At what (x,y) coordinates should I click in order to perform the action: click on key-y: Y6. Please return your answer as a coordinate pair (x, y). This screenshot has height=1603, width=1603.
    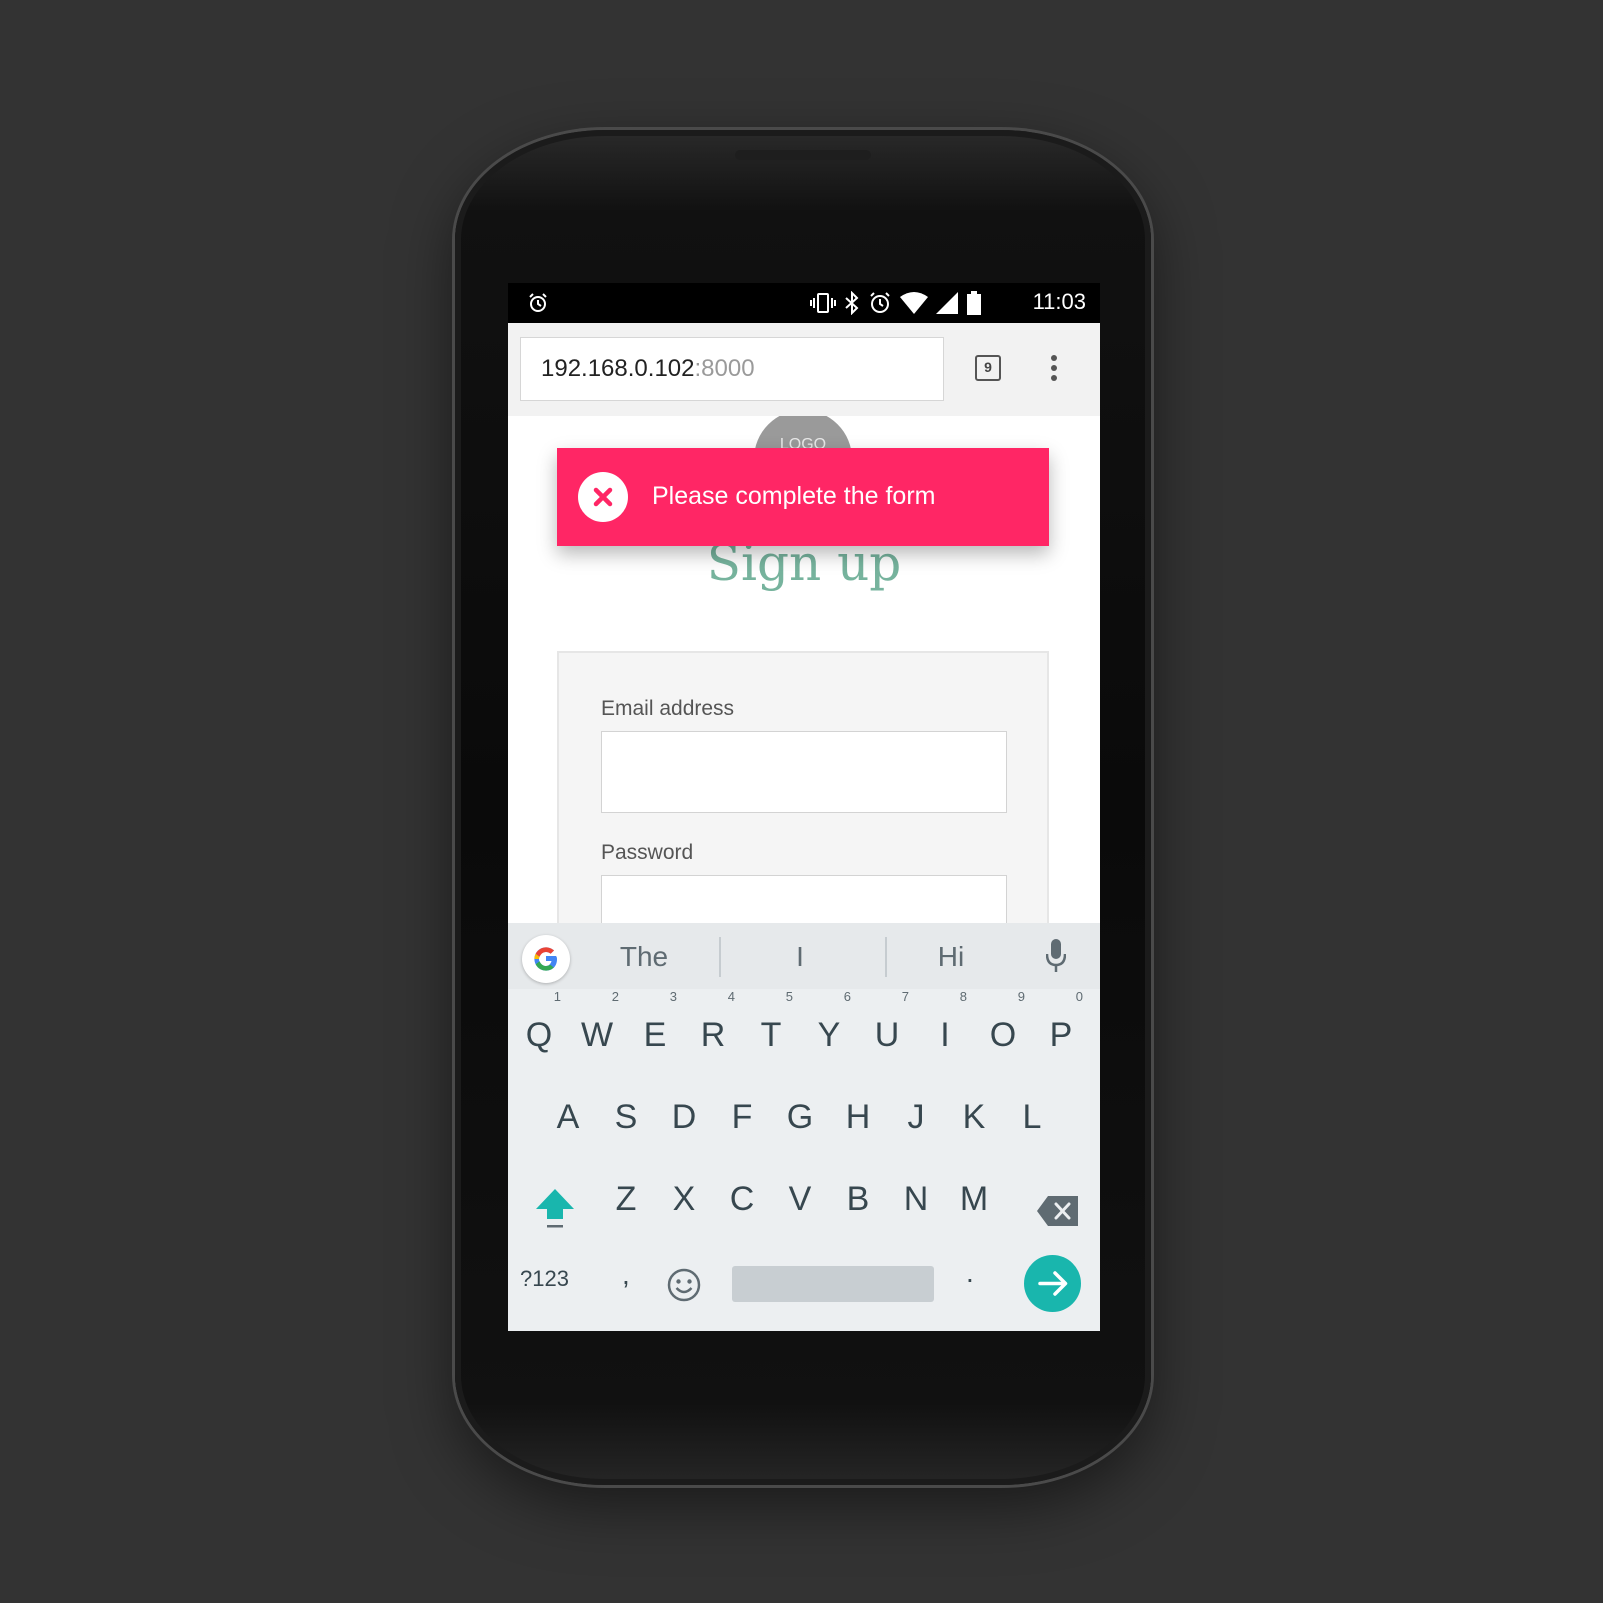
    Looking at the image, I should click on (829, 1032).